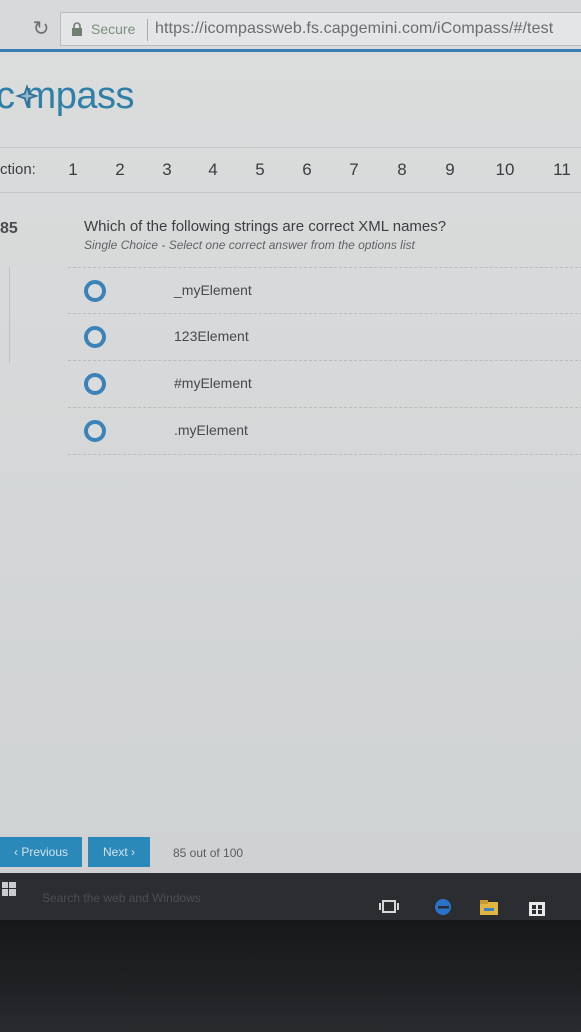 The image size is (581, 1032). What do you see at coordinates (260, 170) in the screenshot?
I see `question-nav-item: 5` at bounding box center [260, 170].